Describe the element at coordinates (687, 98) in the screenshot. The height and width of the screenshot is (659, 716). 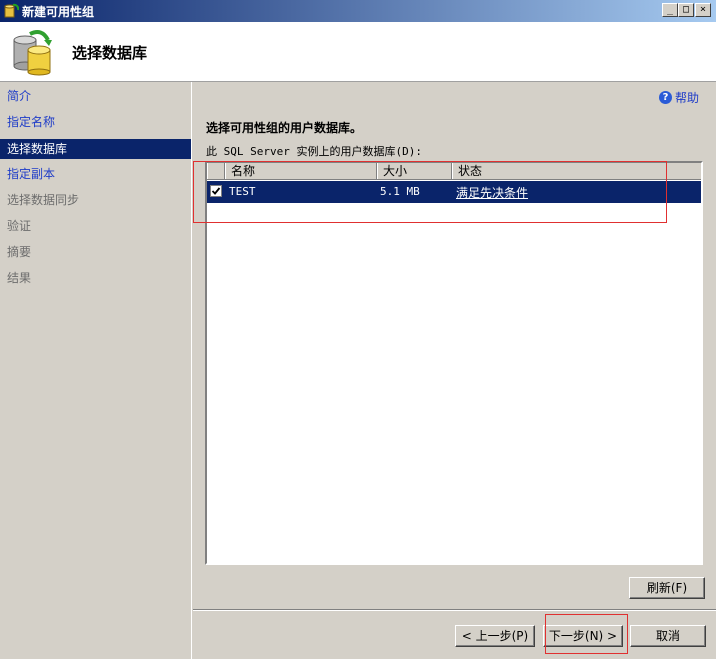
I see `help-label: 帮助` at that location.